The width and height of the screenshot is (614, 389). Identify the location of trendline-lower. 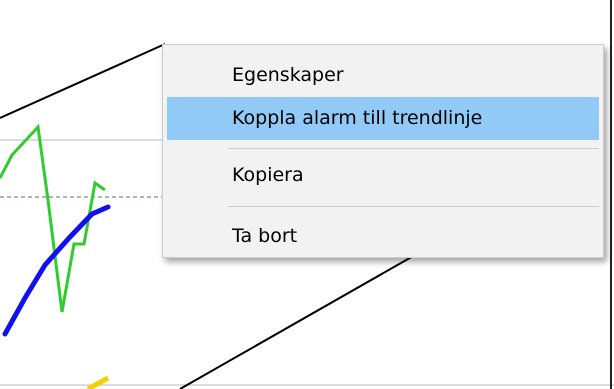
(297, 321).